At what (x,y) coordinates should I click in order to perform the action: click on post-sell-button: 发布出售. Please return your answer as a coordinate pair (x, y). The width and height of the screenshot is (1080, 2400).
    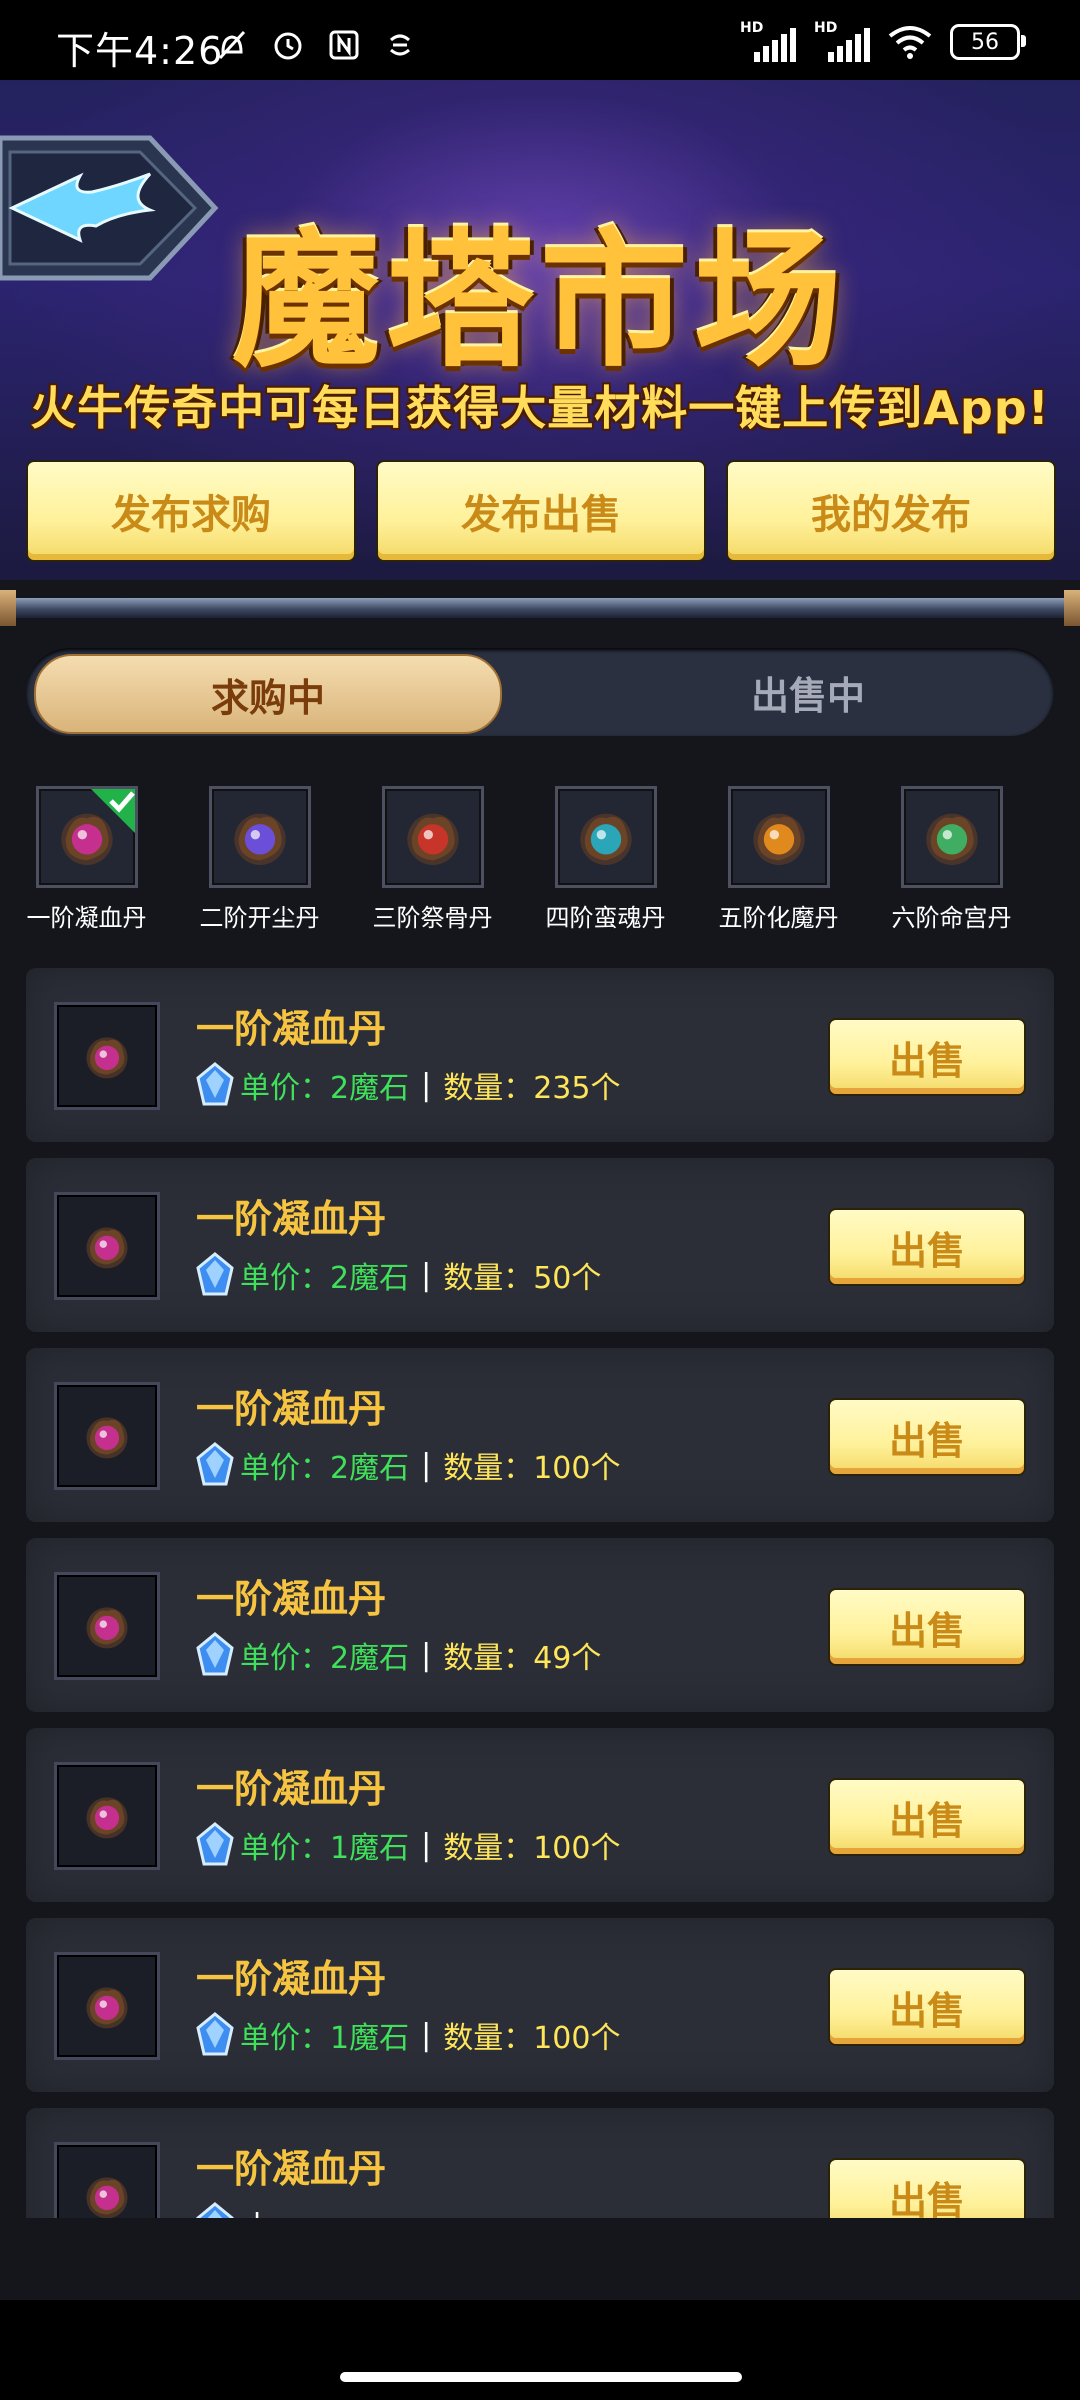
    Looking at the image, I should click on (541, 511).